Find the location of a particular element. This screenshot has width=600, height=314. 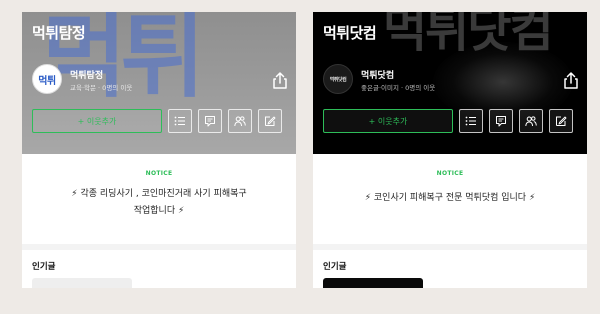

notice-text: ⚡ 코인사기 피해복구 전문 먹튀닷컴 입니다 ⚡ is located at coordinates (450, 198).